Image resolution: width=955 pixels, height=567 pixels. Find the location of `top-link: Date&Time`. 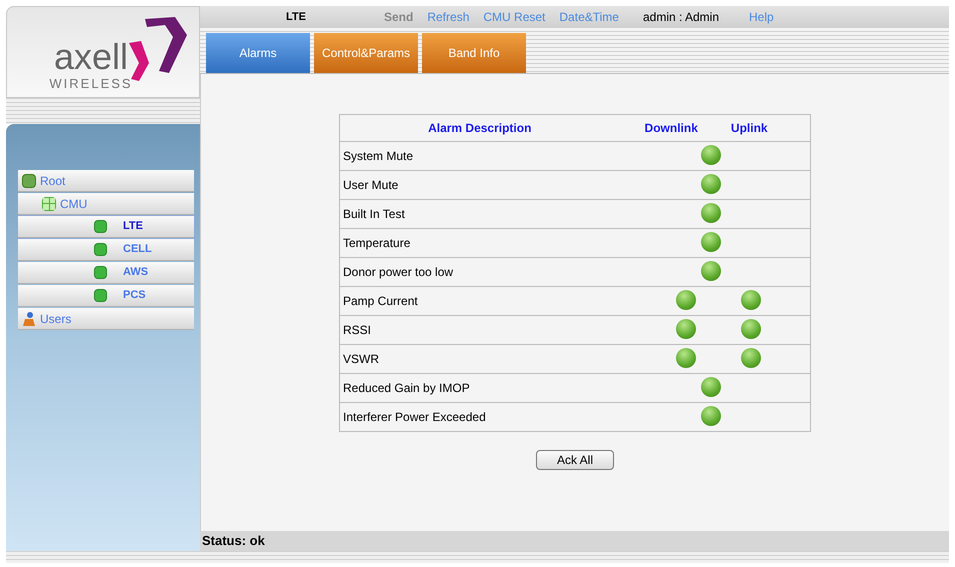

top-link: Date&Time is located at coordinates (589, 17).